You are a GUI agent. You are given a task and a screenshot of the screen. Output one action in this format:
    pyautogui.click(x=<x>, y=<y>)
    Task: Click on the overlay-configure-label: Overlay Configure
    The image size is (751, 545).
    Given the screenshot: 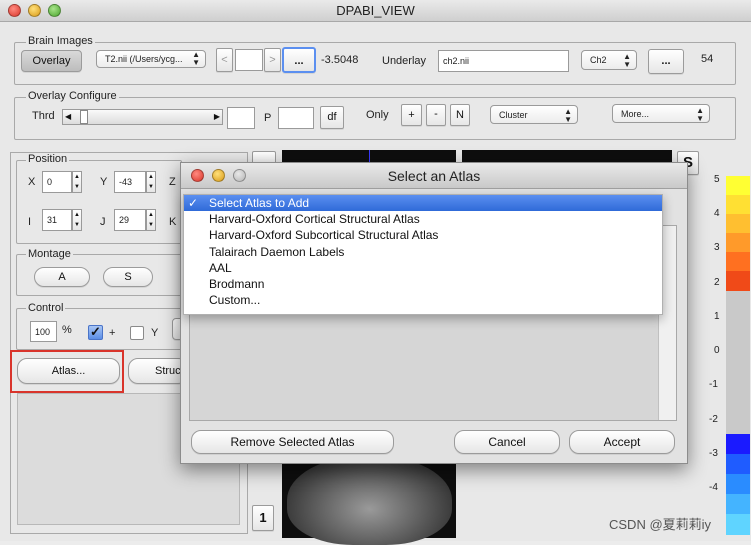 What is the action you would take?
    pyautogui.click(x=72, y=96)
    